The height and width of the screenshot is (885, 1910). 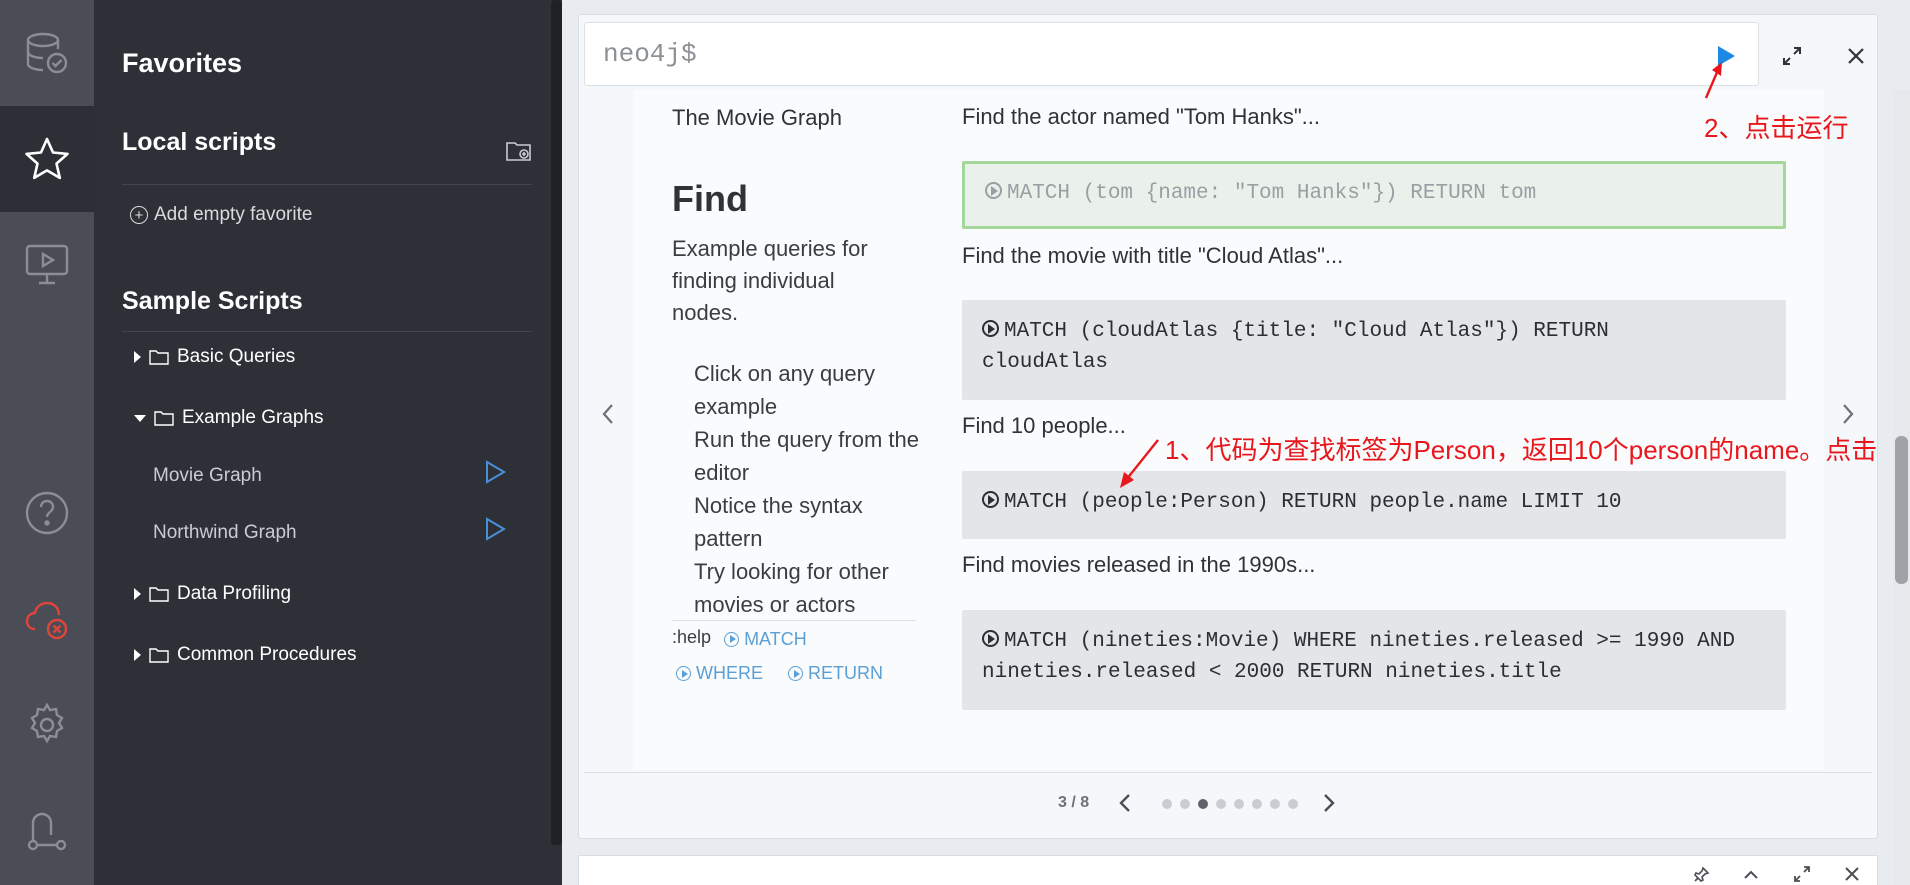 What do you see at coordinates (1848, 414) in the screenshot?
I see `next-slide-arrow-icon` at bounding box center [1848, 414].